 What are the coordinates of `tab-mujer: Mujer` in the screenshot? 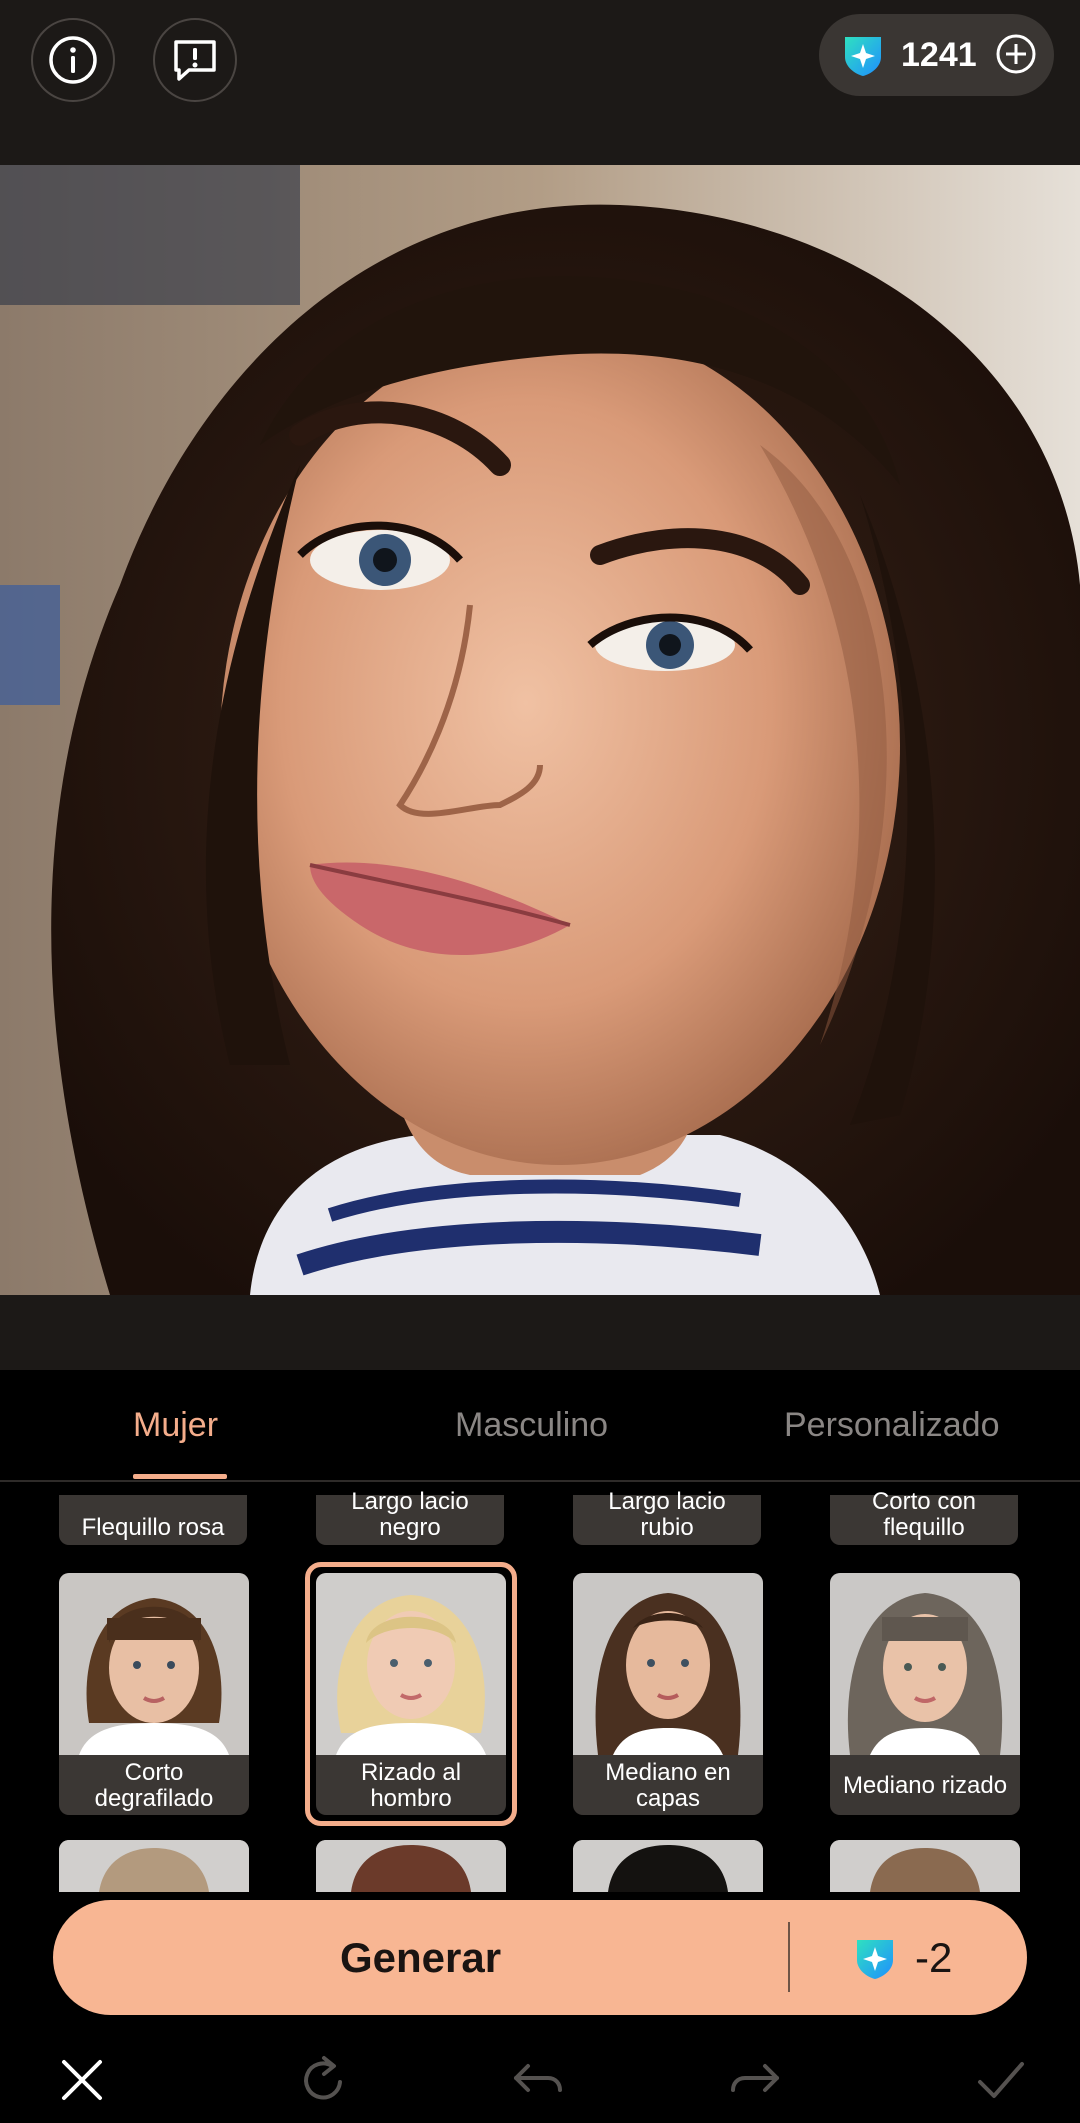 It's located at (175, 1425).